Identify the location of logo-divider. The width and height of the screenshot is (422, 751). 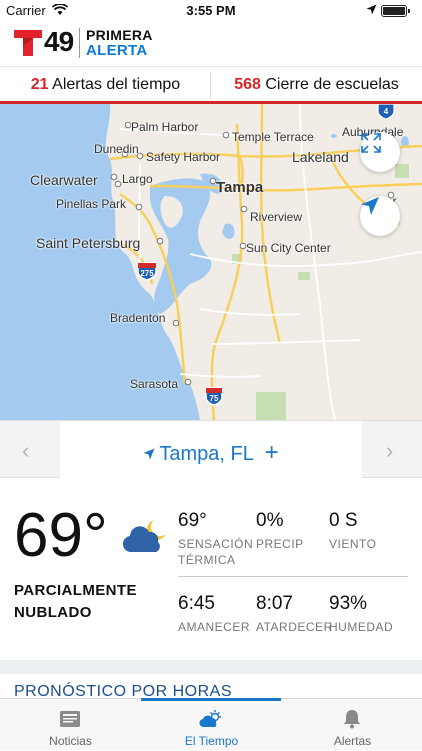
(79, 43).